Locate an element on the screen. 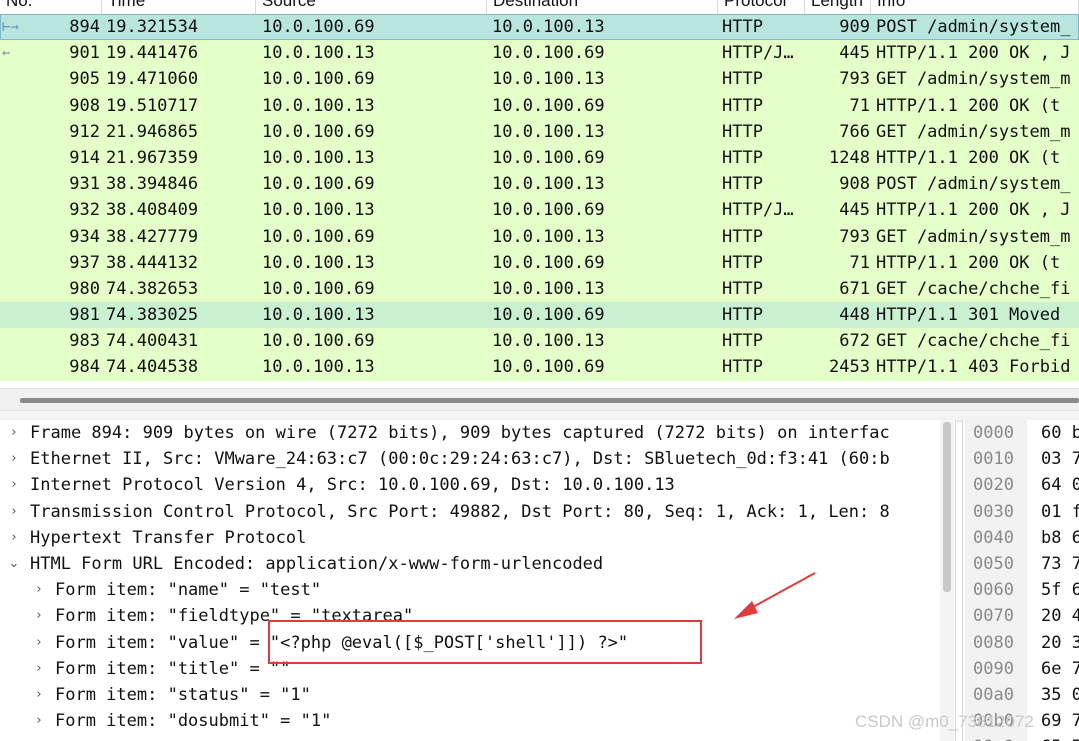  bytes-offset: 0040 is located at coordinates (993, 537).